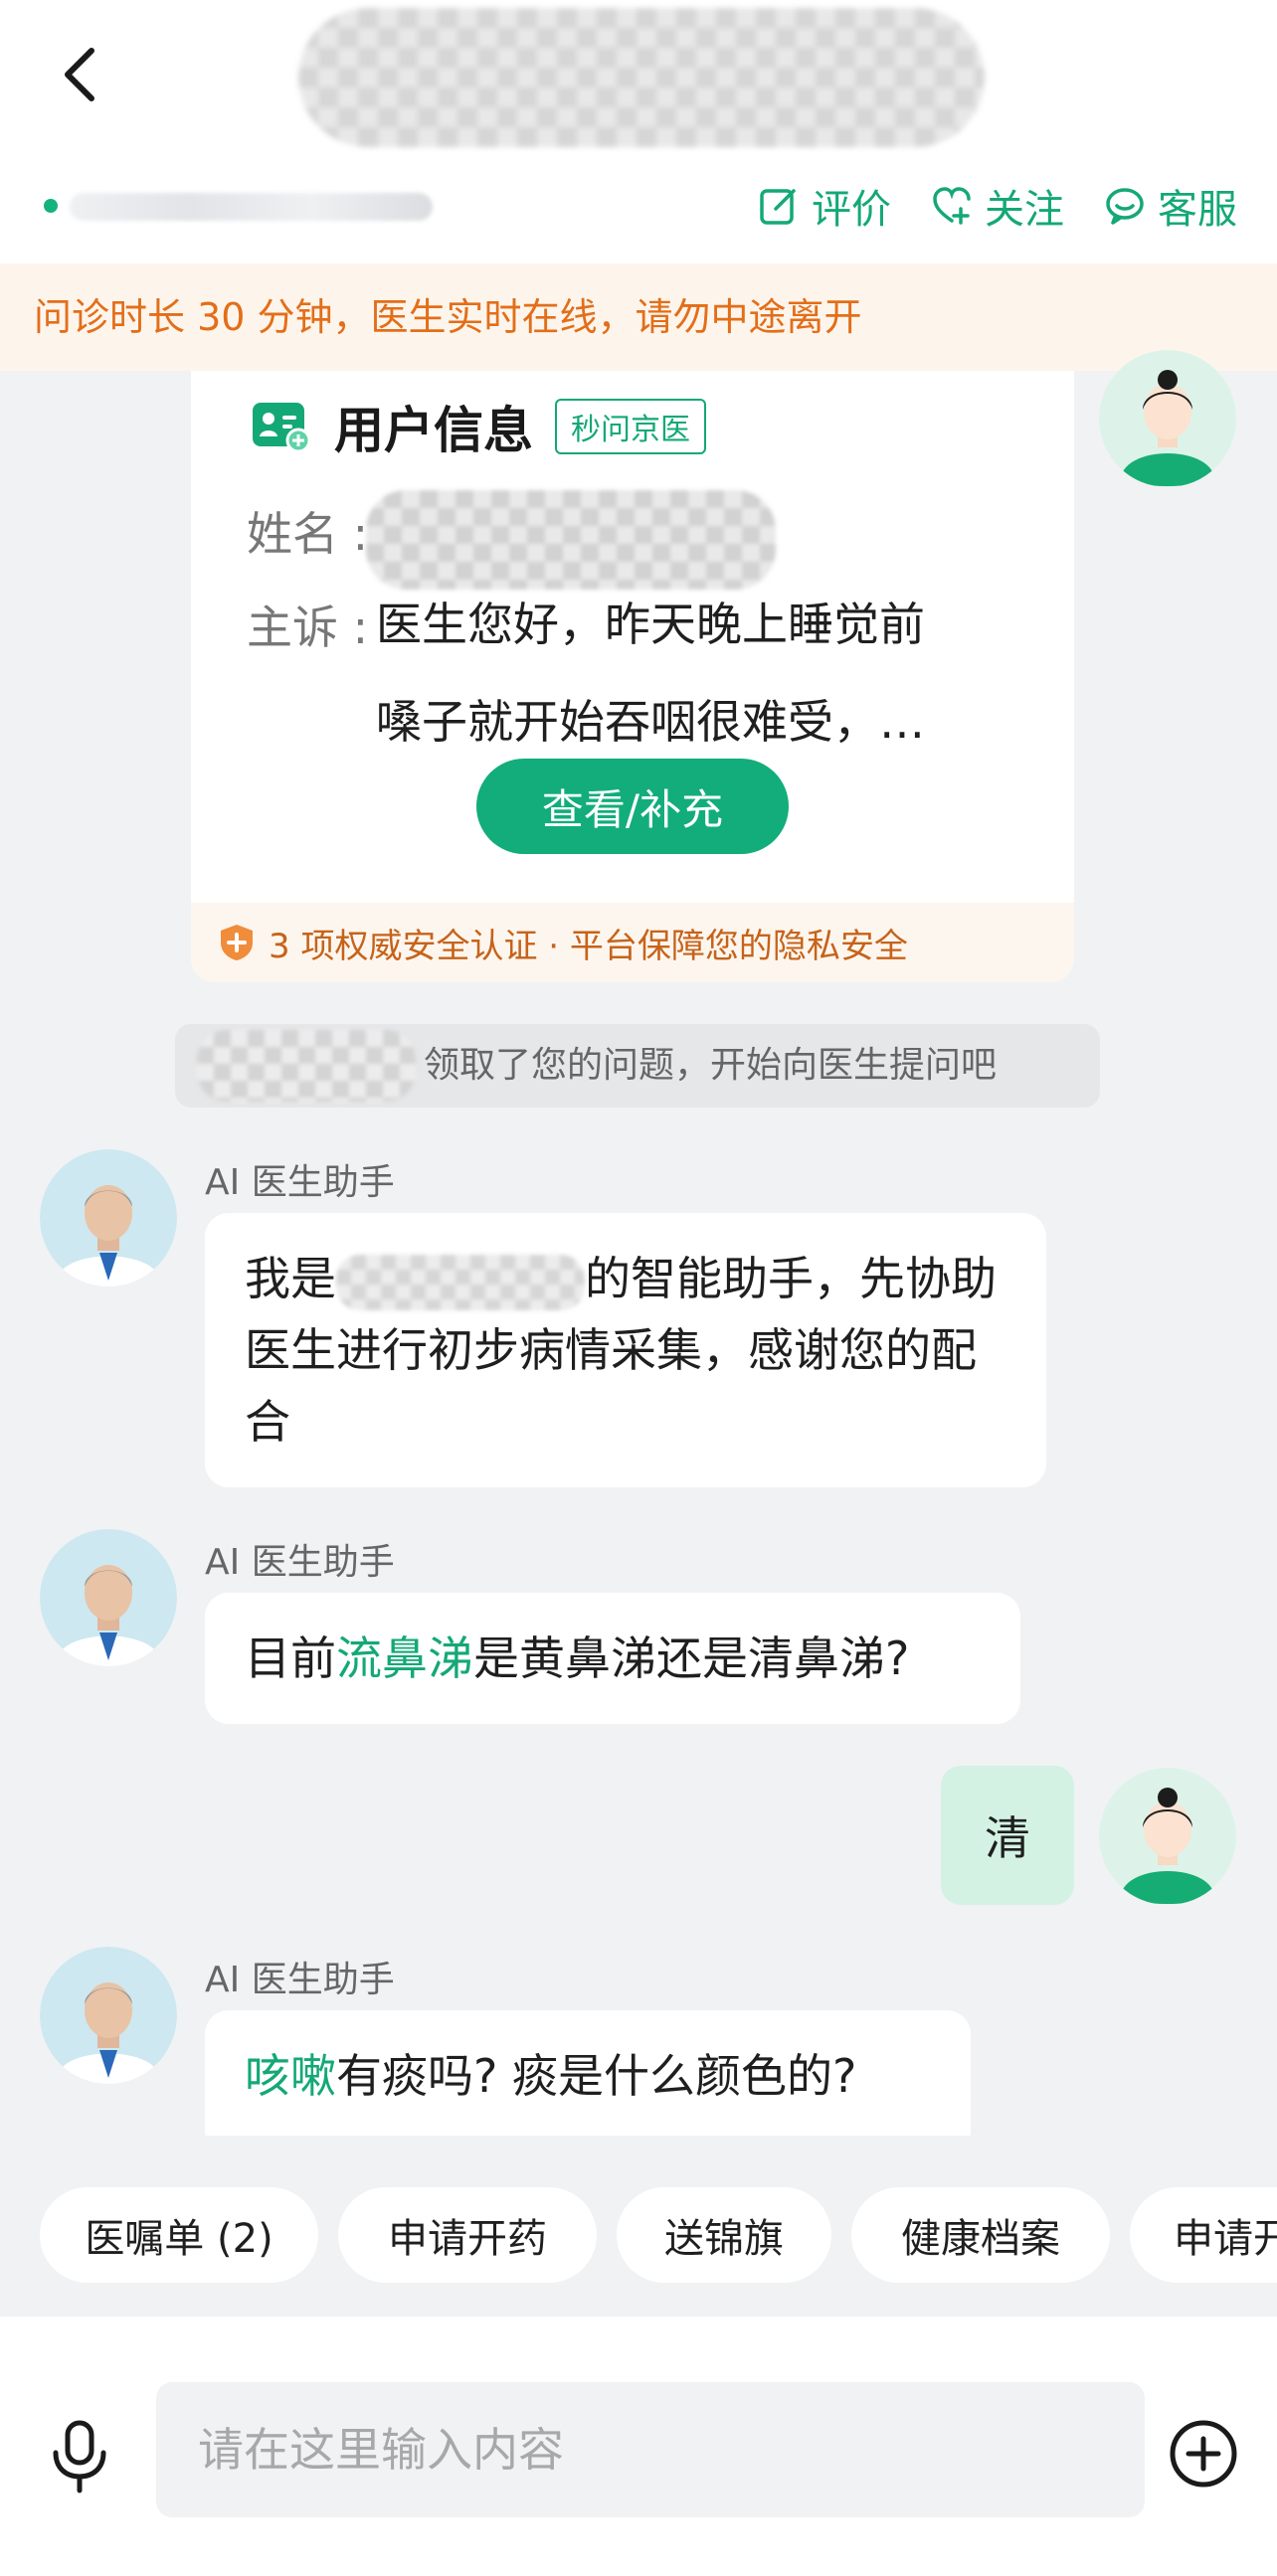 The height and width of the screenshot is (2576, 1277). What do you see at coordinates (179, 2235) in the screenshot?
I see `chip-prescription-list: 医嘱单 (2)` at bounding box center [179, 2235].